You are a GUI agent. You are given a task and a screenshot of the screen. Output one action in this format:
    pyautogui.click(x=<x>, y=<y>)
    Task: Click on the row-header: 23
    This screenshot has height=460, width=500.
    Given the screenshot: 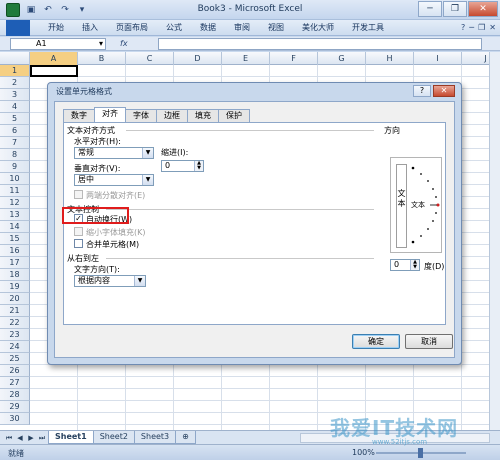 What is the action you would take?
    pyautogui.click(x=15, y=335)
    